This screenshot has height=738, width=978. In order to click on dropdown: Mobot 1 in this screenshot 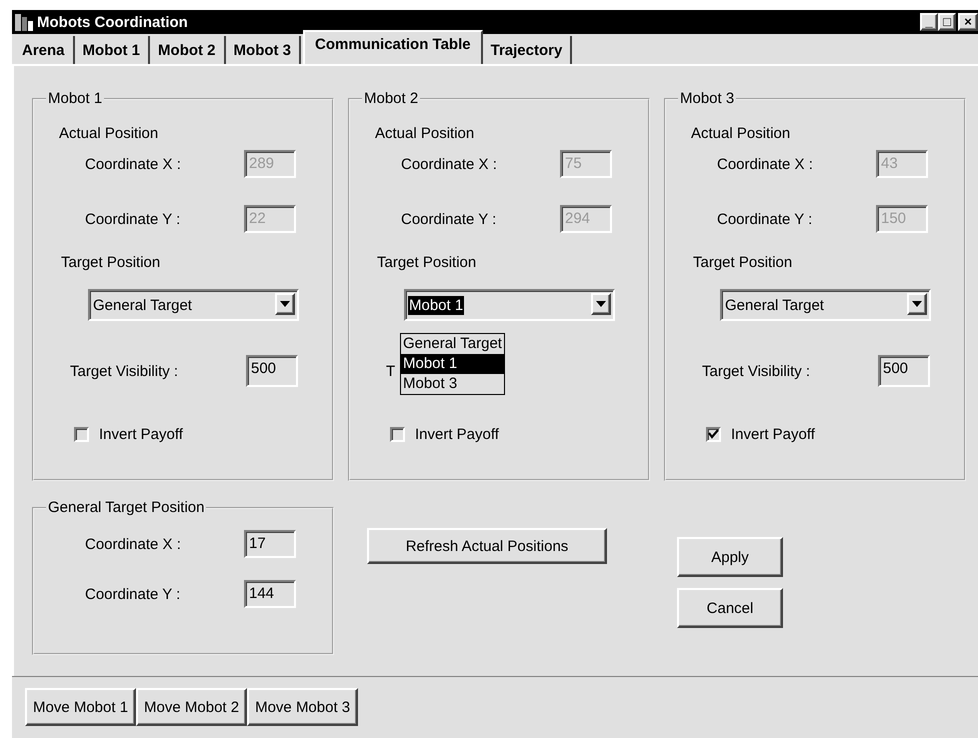, I will do `click(509, 305)`.